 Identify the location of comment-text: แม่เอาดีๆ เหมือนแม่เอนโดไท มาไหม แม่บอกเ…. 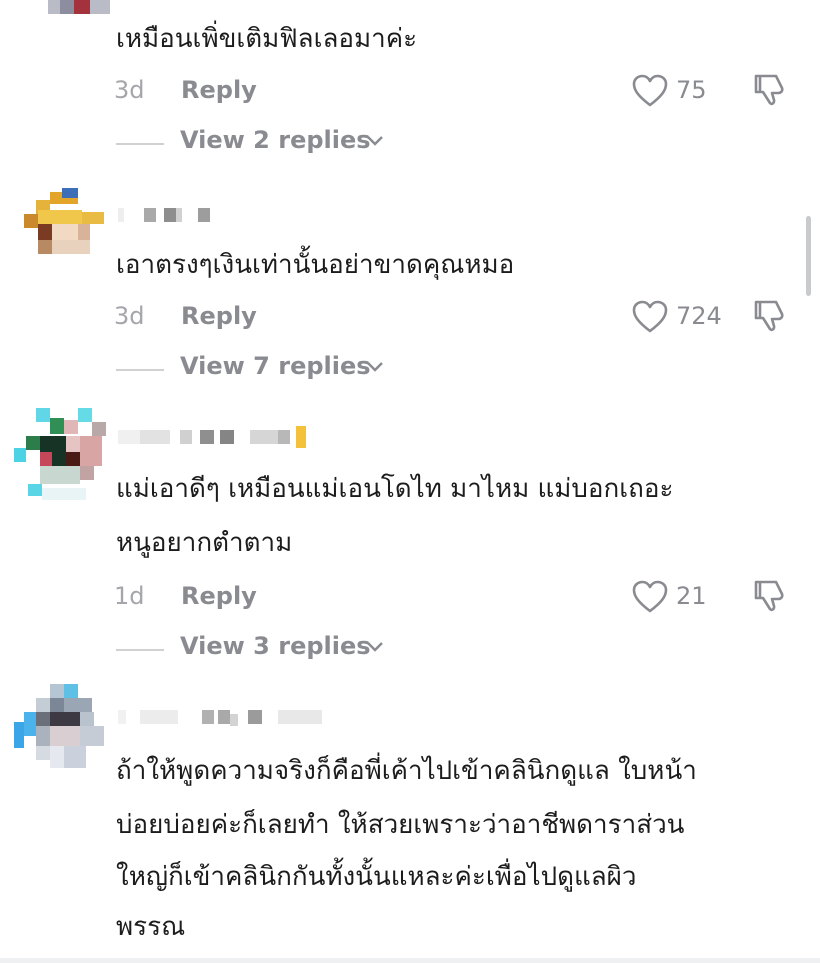
(395, 489).